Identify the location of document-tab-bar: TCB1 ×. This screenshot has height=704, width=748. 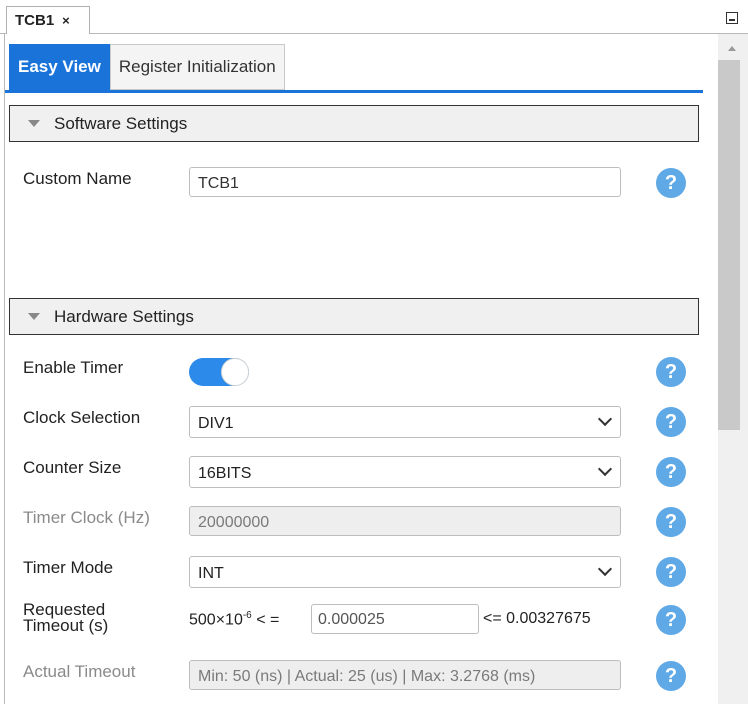
(374, 17).